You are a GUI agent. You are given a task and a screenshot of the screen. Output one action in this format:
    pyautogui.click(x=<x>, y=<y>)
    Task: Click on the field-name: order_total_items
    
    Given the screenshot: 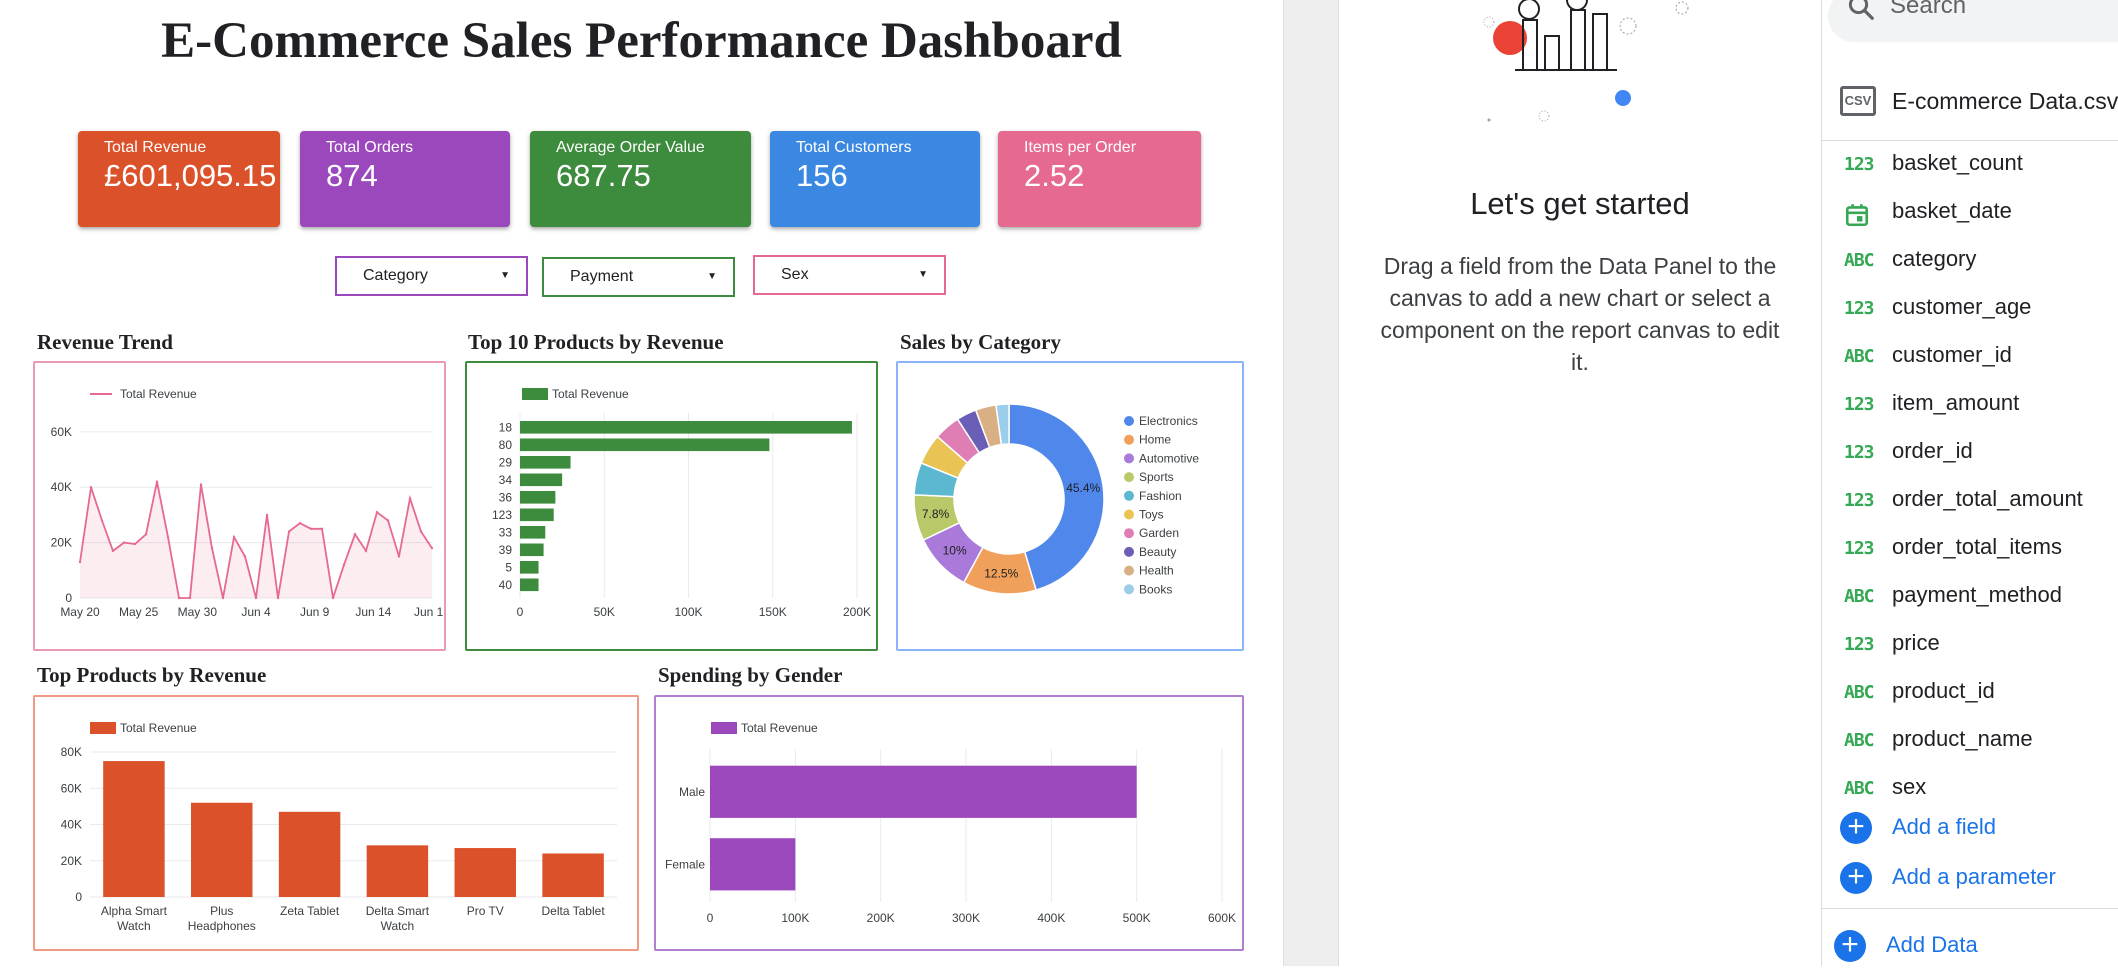 What is the action you would take?
    pyautogui.click(x=1977, y=546)
    